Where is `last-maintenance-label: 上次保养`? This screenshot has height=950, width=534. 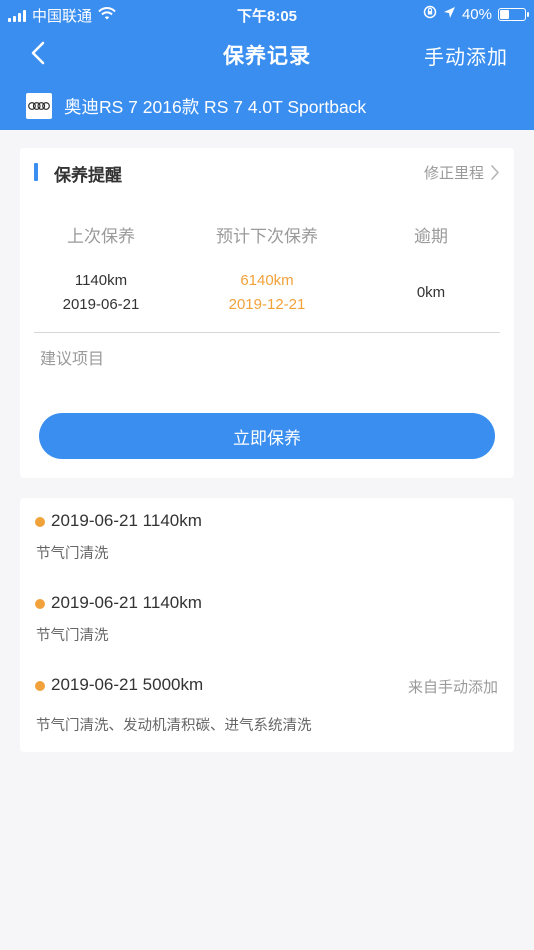 last-maintenance-label: 上次保养 is located at coordinates (101, 236).